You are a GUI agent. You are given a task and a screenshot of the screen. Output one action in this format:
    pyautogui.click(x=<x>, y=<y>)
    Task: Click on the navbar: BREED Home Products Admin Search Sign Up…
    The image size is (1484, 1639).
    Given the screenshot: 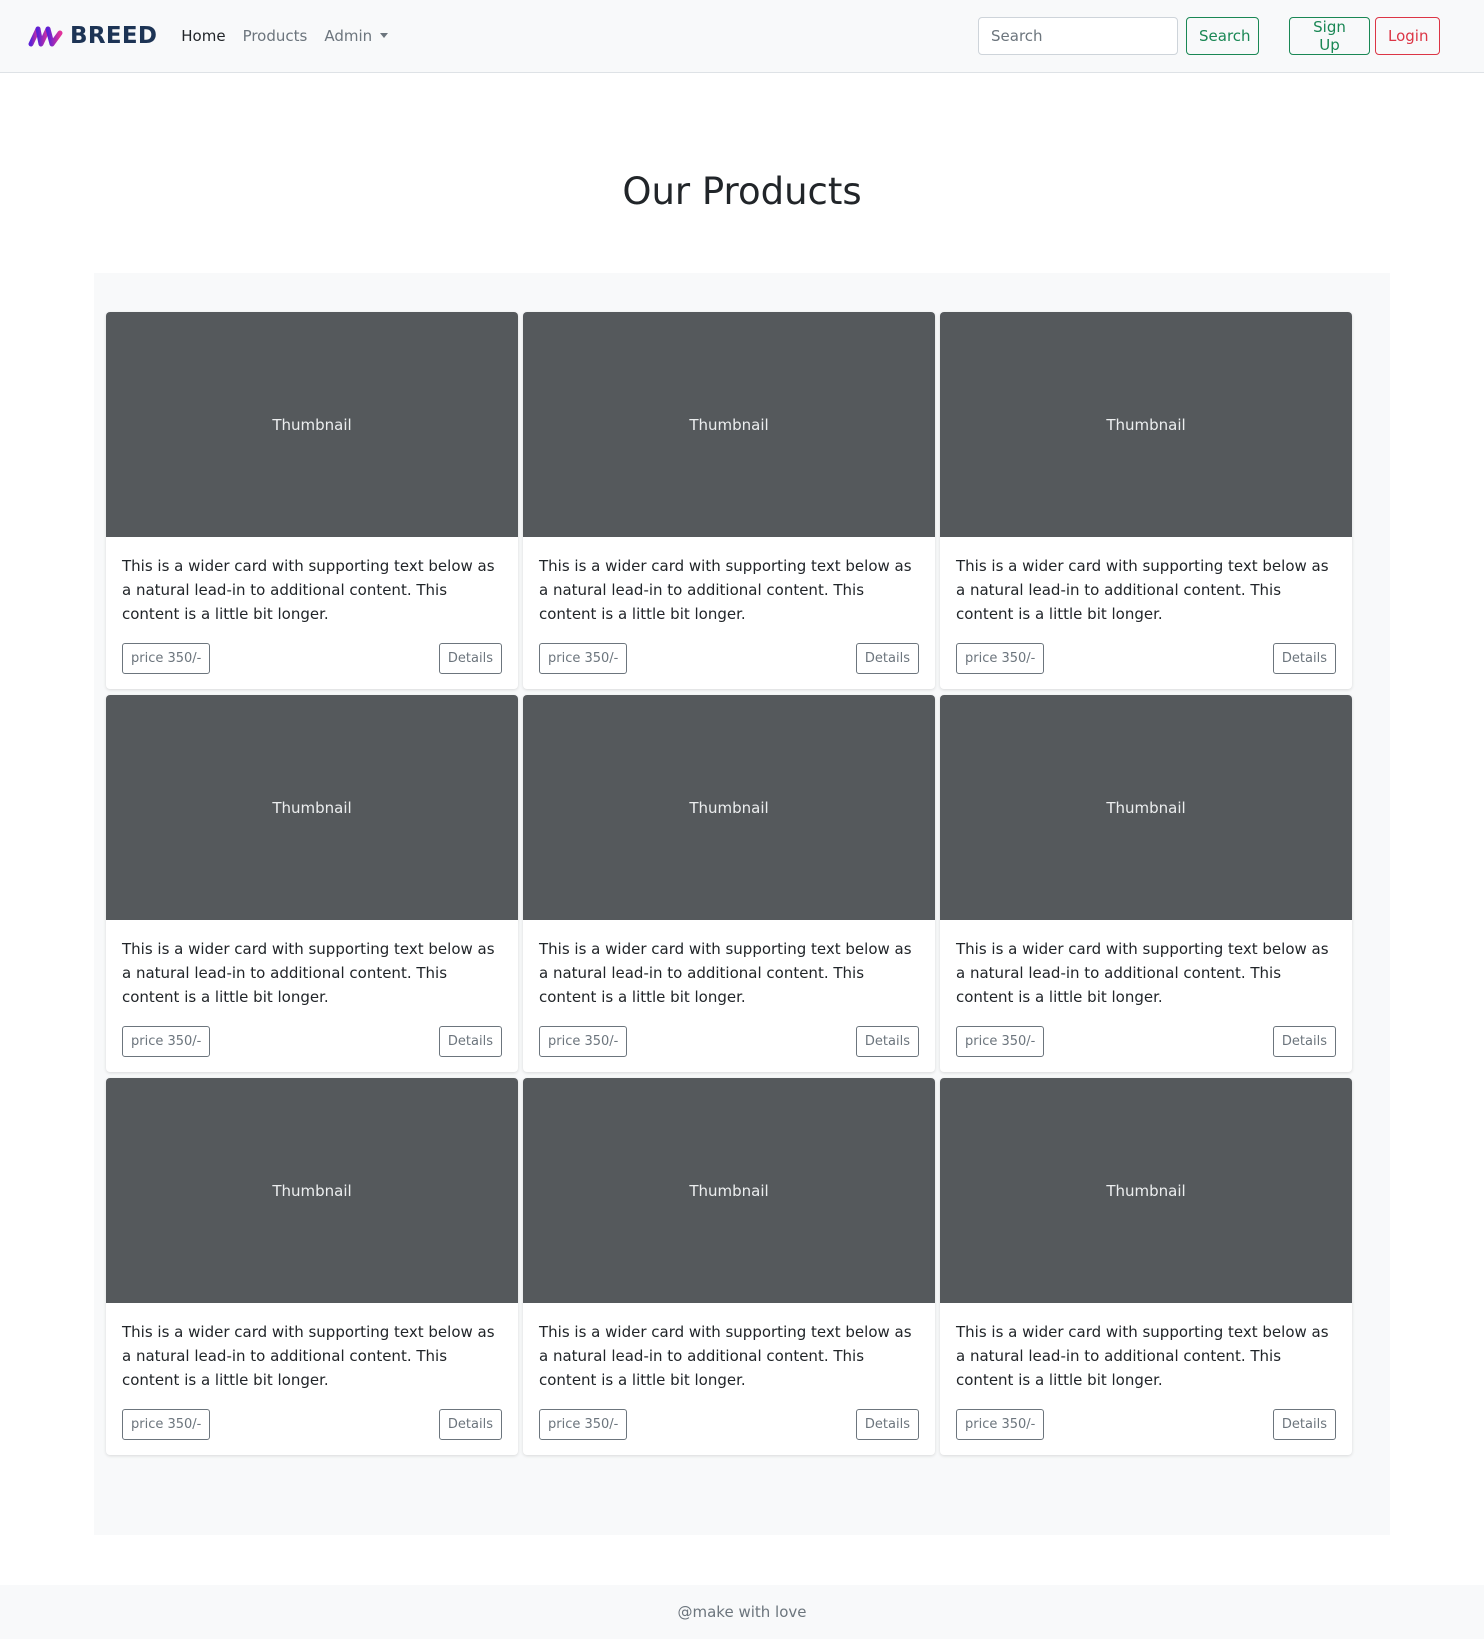 What is the action you would take?
    pyautogui.click(x=742, y=36)
    